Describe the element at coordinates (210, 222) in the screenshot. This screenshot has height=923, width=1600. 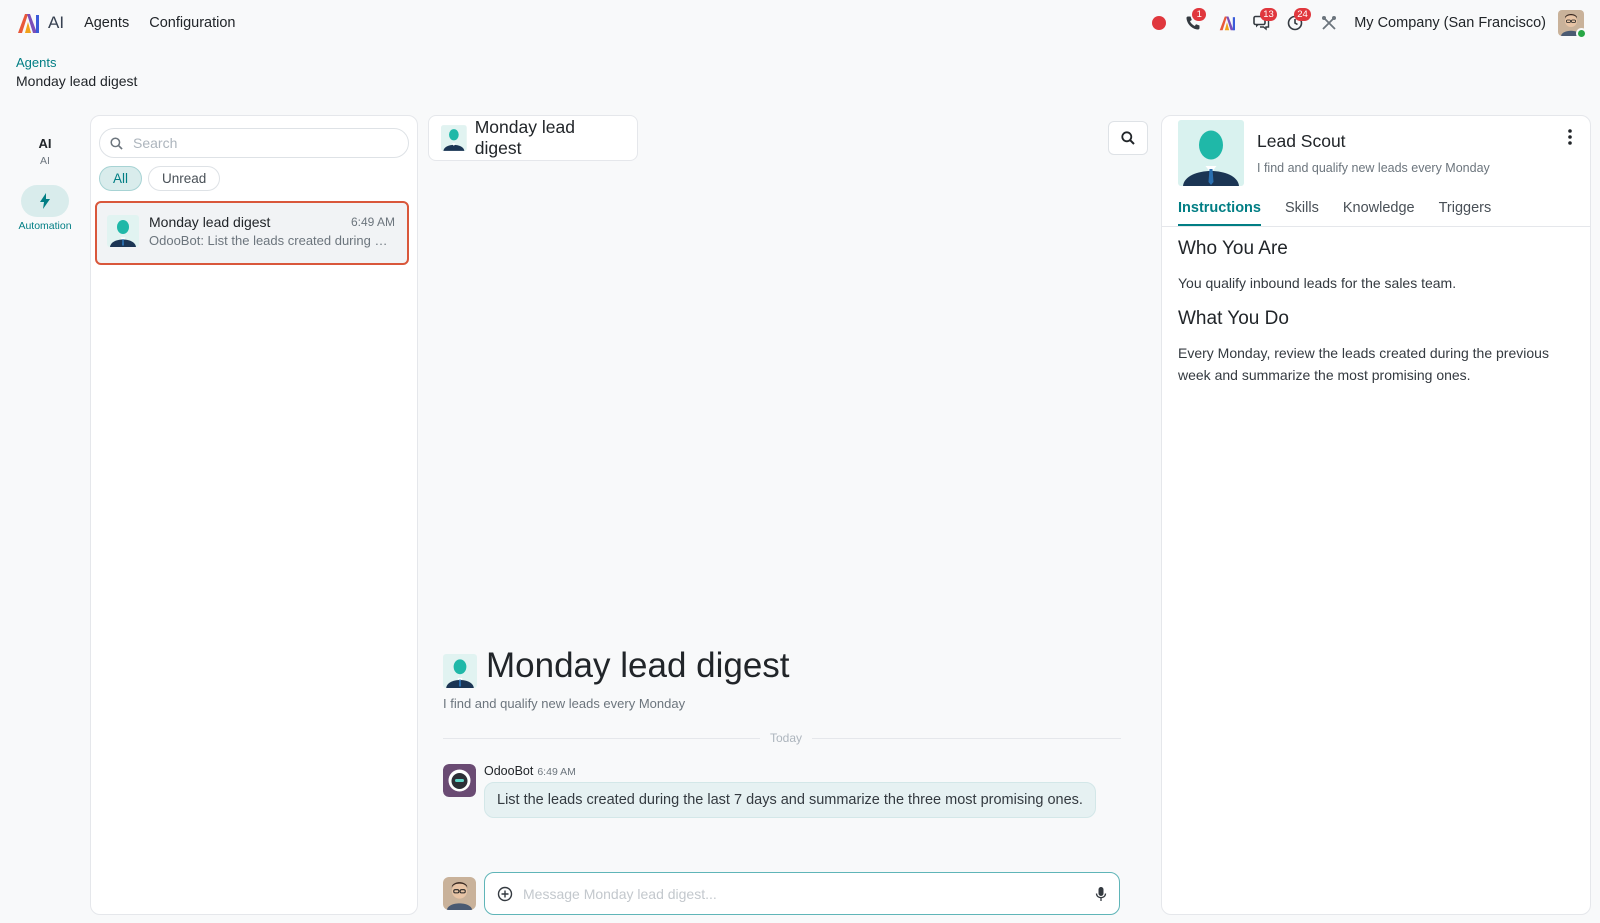
I see `thread-name: Monday lead digest` at that location.